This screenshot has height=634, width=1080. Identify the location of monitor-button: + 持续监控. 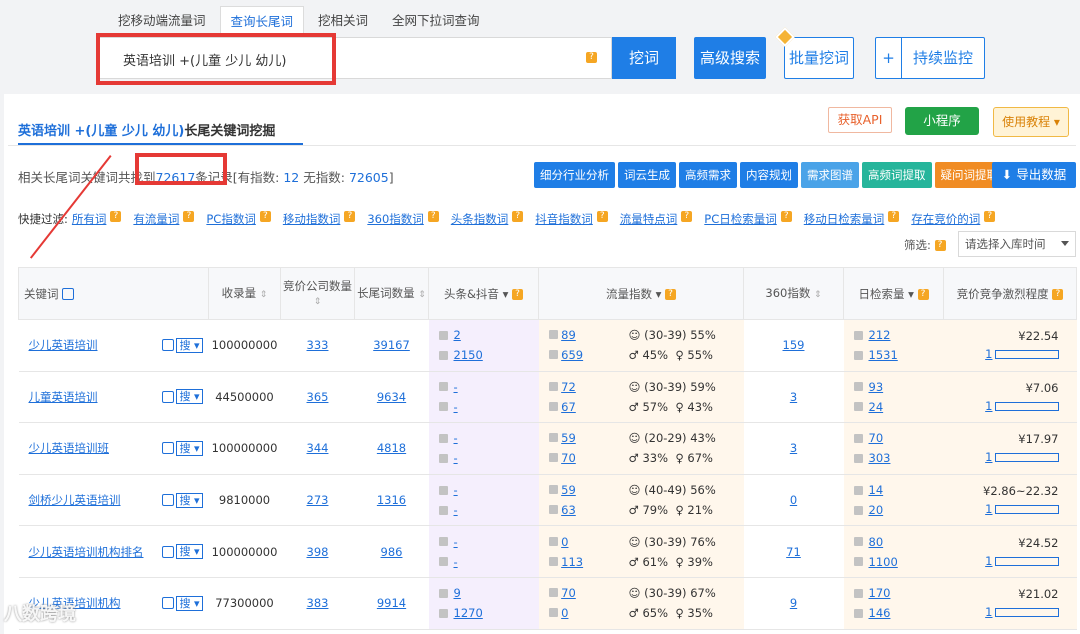
(930, 58).